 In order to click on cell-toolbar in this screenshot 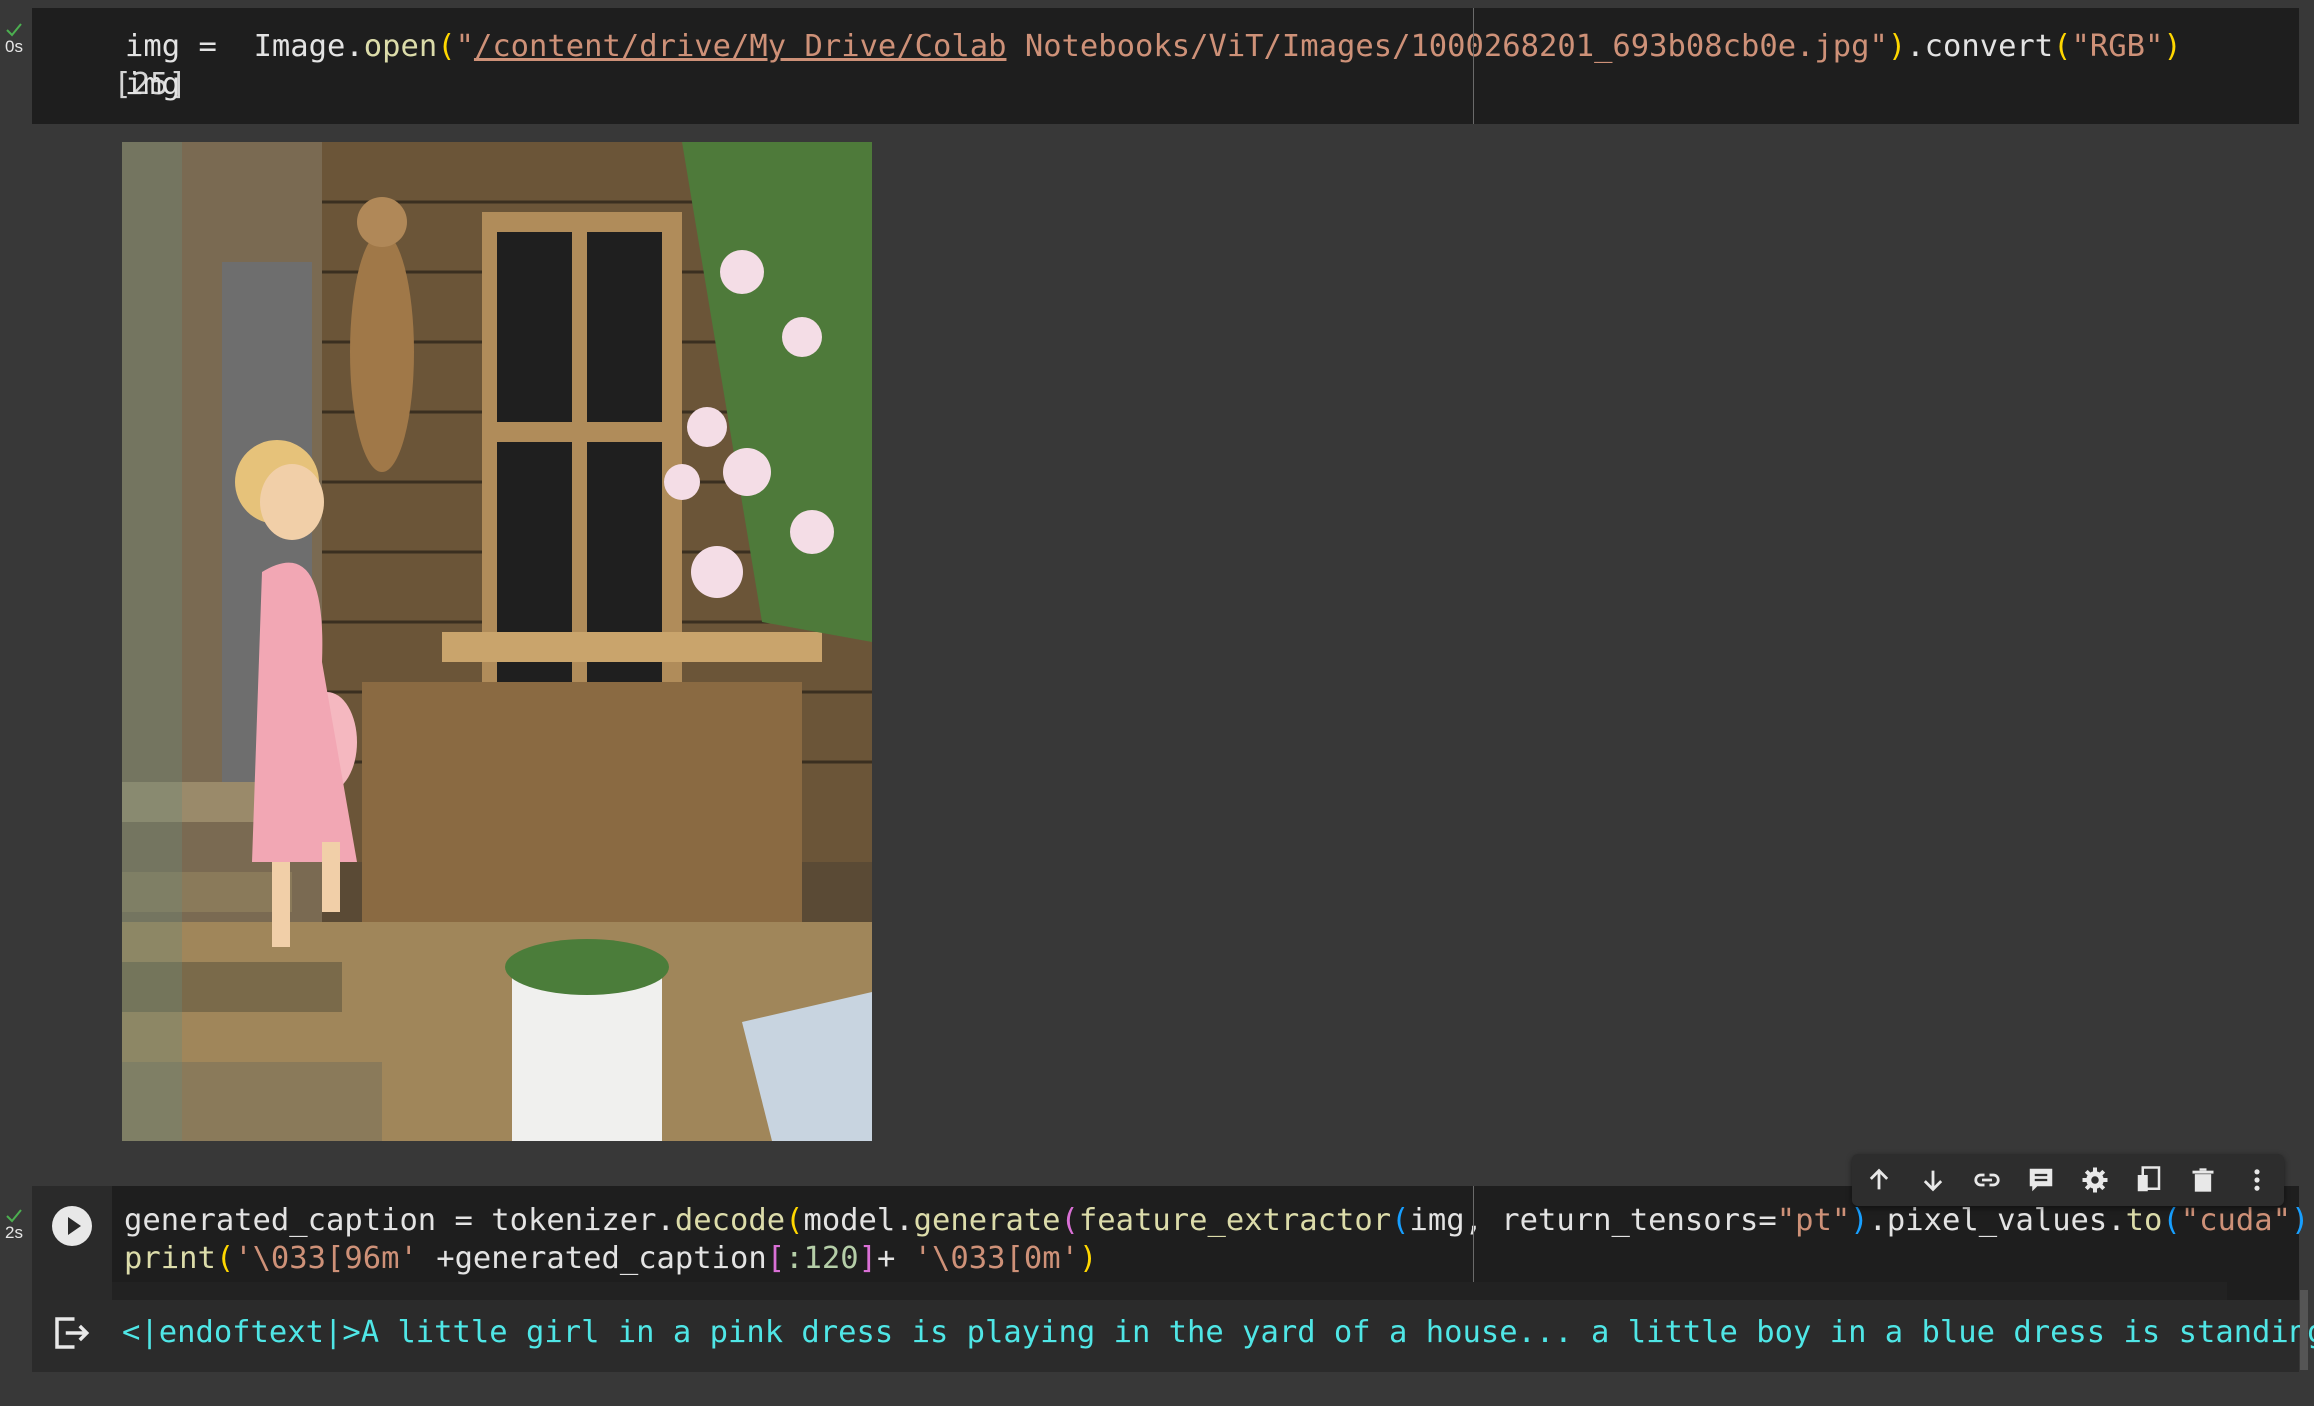, I will do `click(2068, 1180)`.